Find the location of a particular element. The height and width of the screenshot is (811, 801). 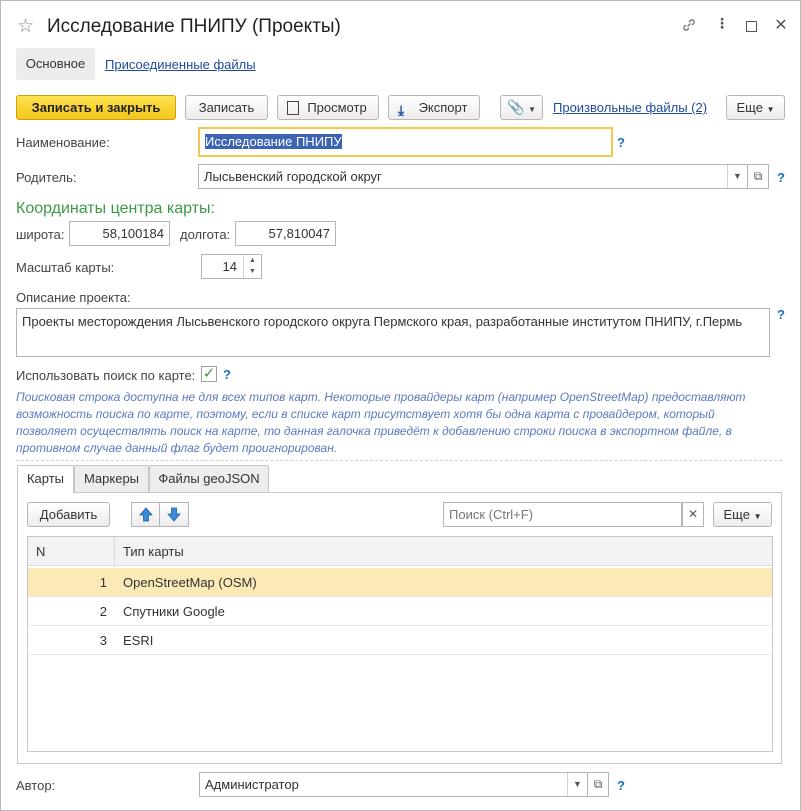

divider is located at coordinates (399, 460).